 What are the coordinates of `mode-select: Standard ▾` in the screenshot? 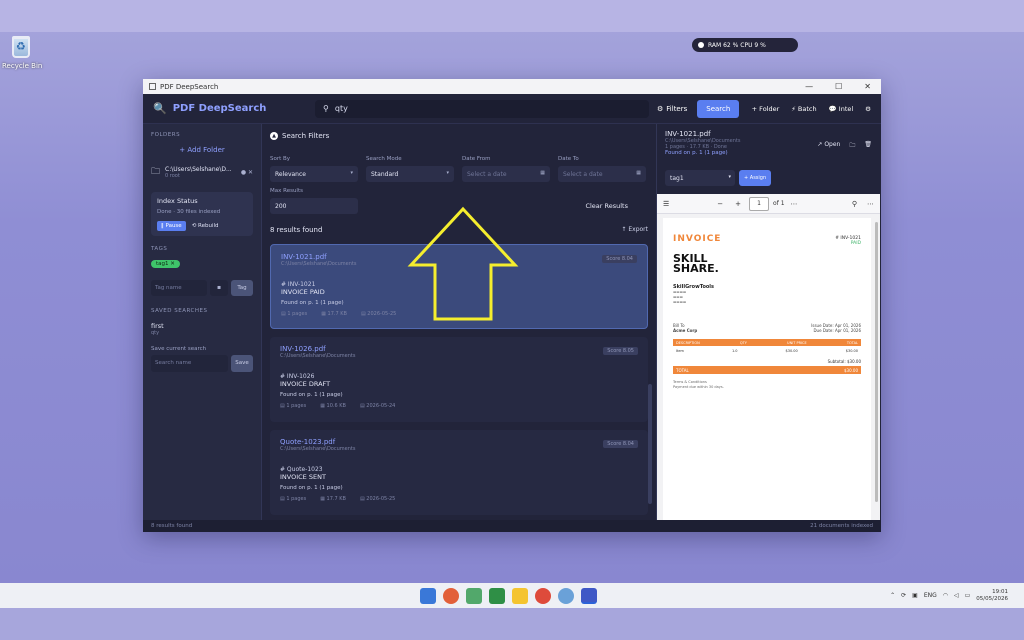 It's located at (410, 174).